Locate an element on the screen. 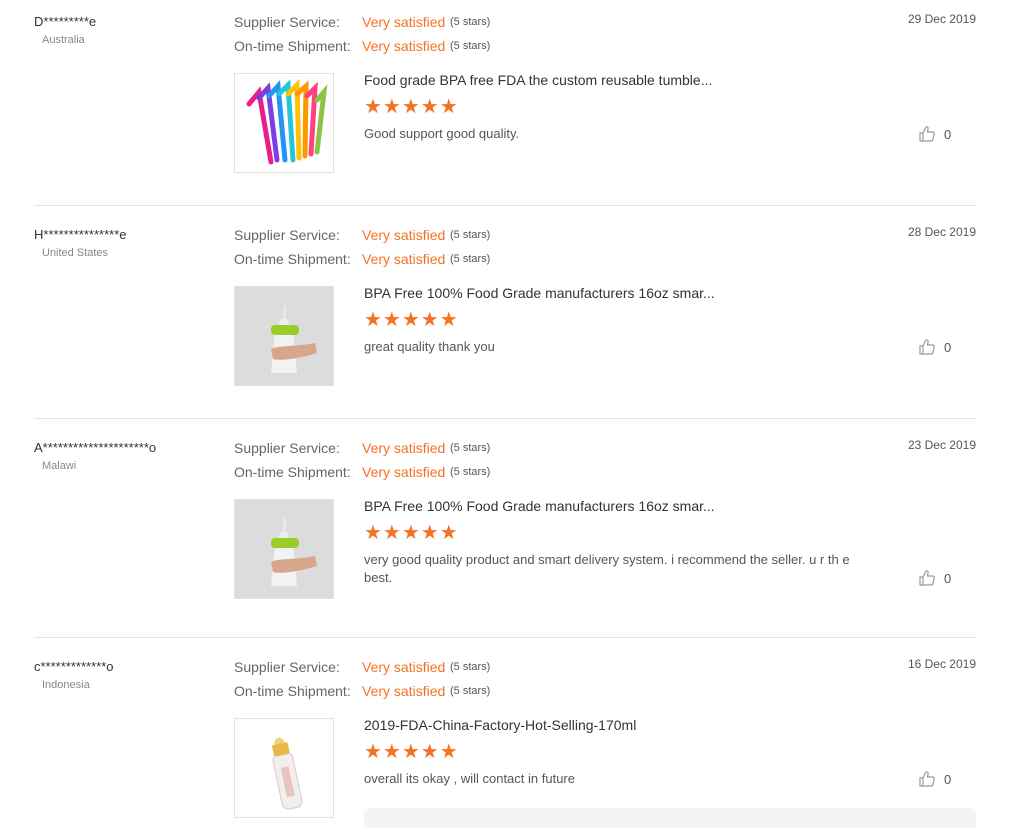 The image size is (1021, 828). silicone-straws-image is located at coordinates (287, 122).